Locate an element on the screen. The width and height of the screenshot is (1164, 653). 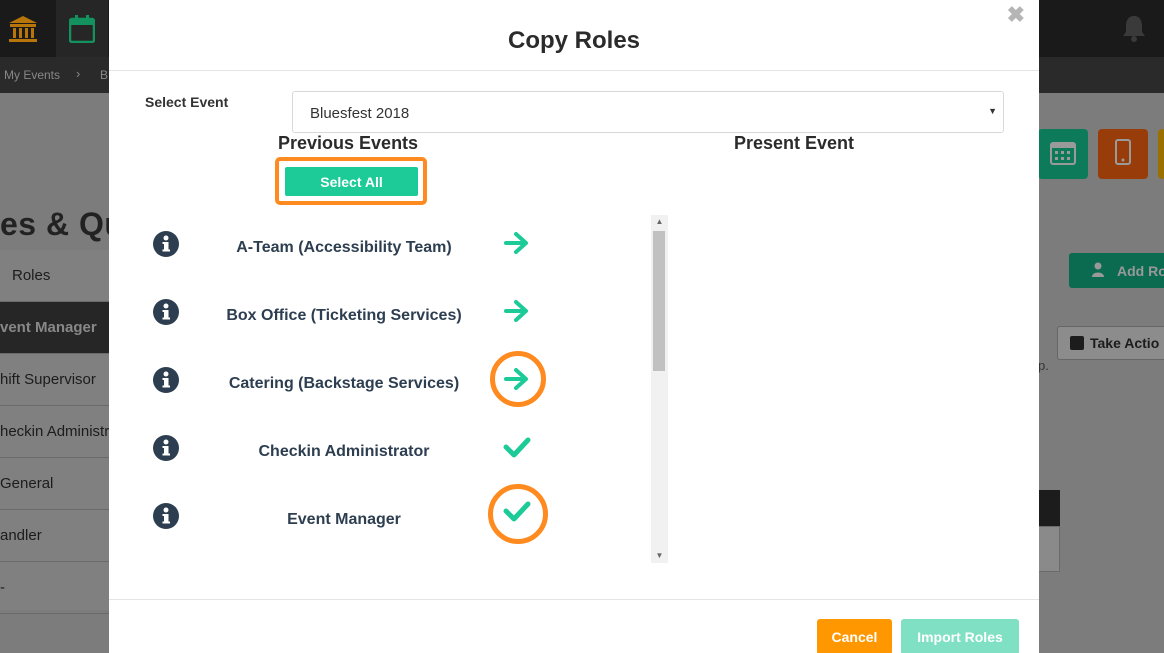
present-event-heading: Present Event is located at coordinates (794, 143).